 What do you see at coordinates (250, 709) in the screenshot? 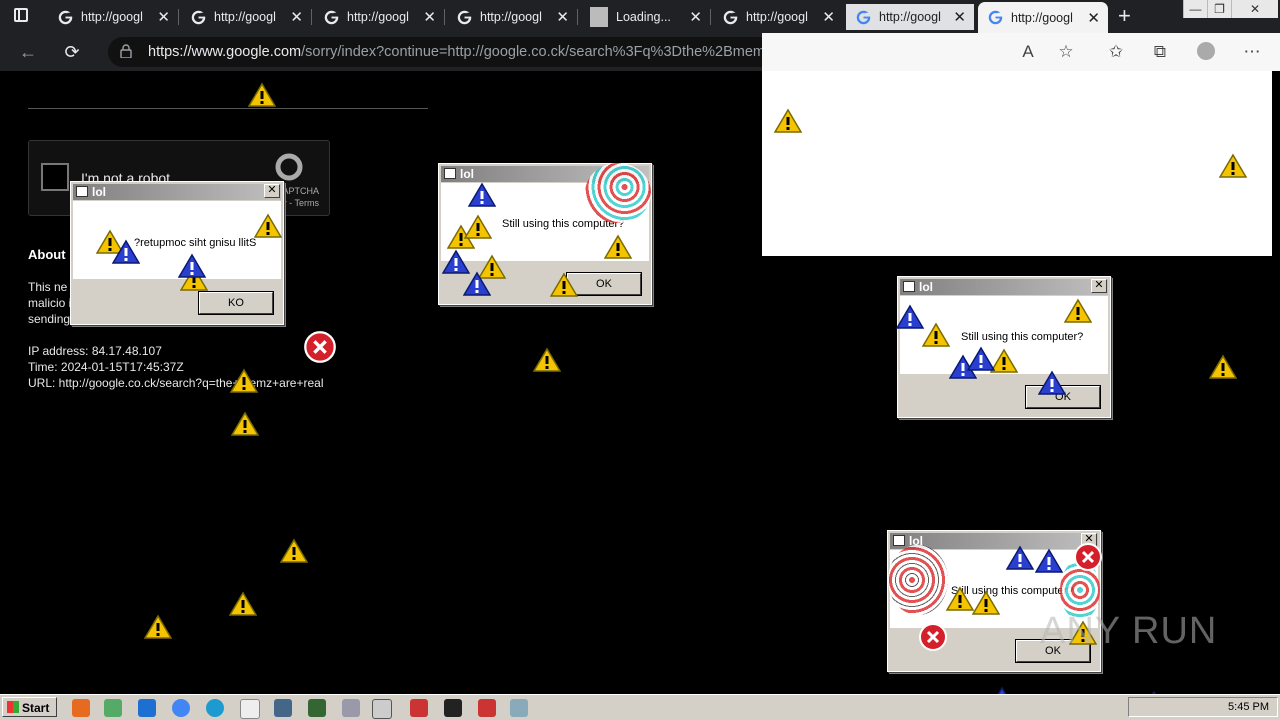
I see `notepad-icon` at bounding box center [250, 709].